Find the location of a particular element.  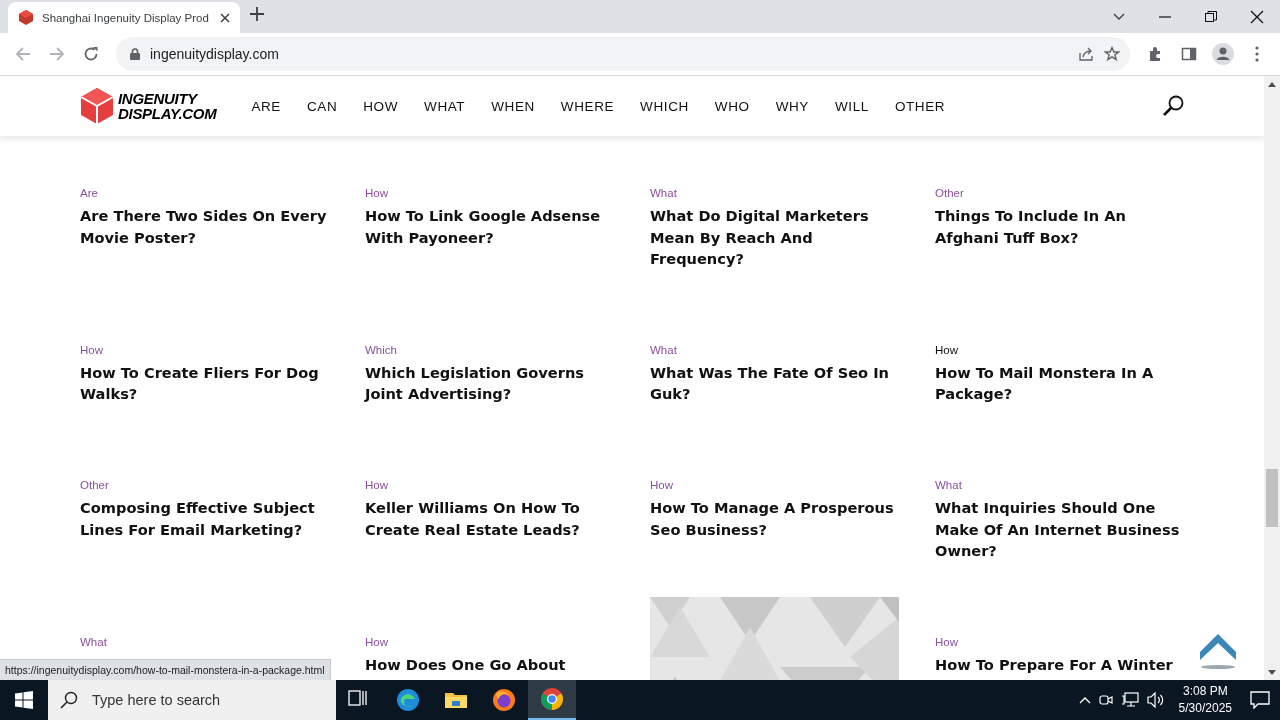

category-link: Are is located at coordinates (89, 193).